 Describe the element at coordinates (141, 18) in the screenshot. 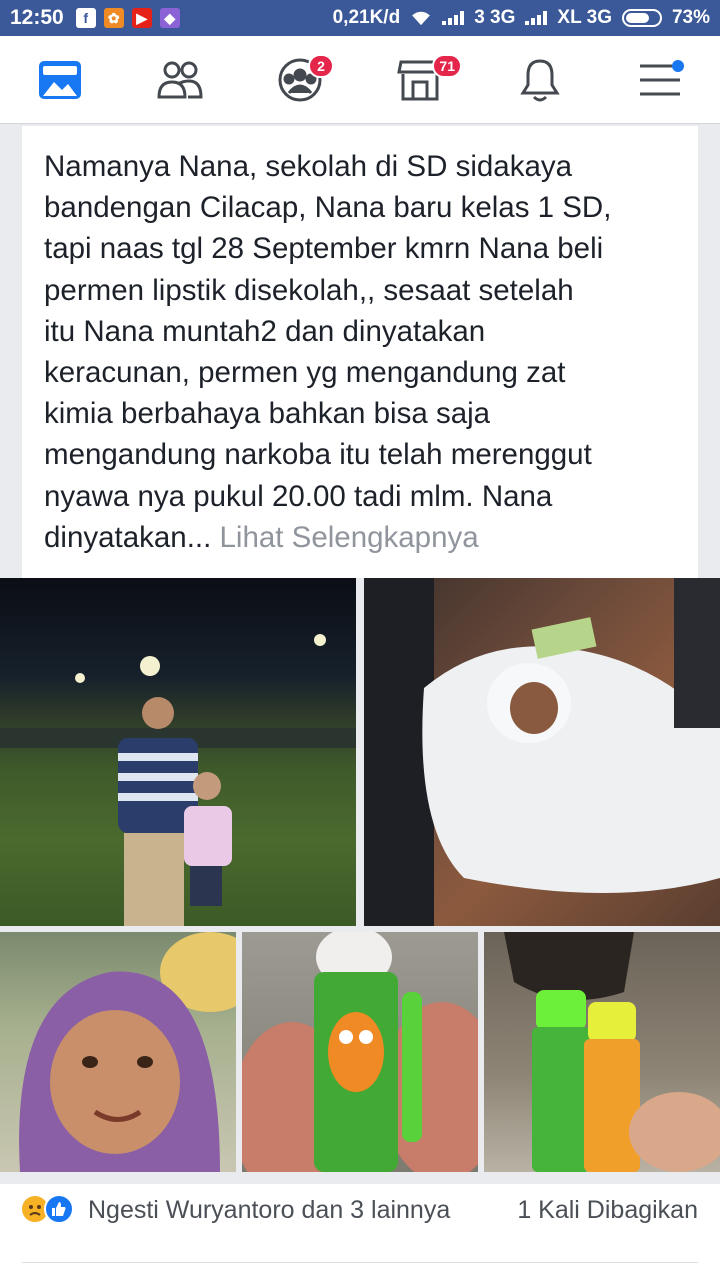

I see `youtube-icon: ▶` at that location.